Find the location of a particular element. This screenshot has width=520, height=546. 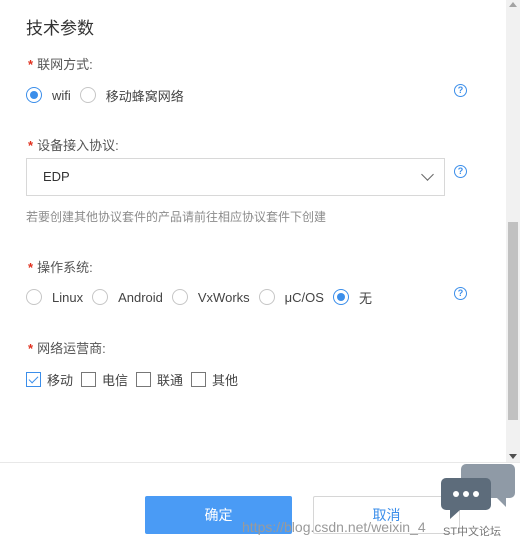

os-radio-group: Linux Android VxWorks μC/OS 无 is located at coordinates (203, 297).